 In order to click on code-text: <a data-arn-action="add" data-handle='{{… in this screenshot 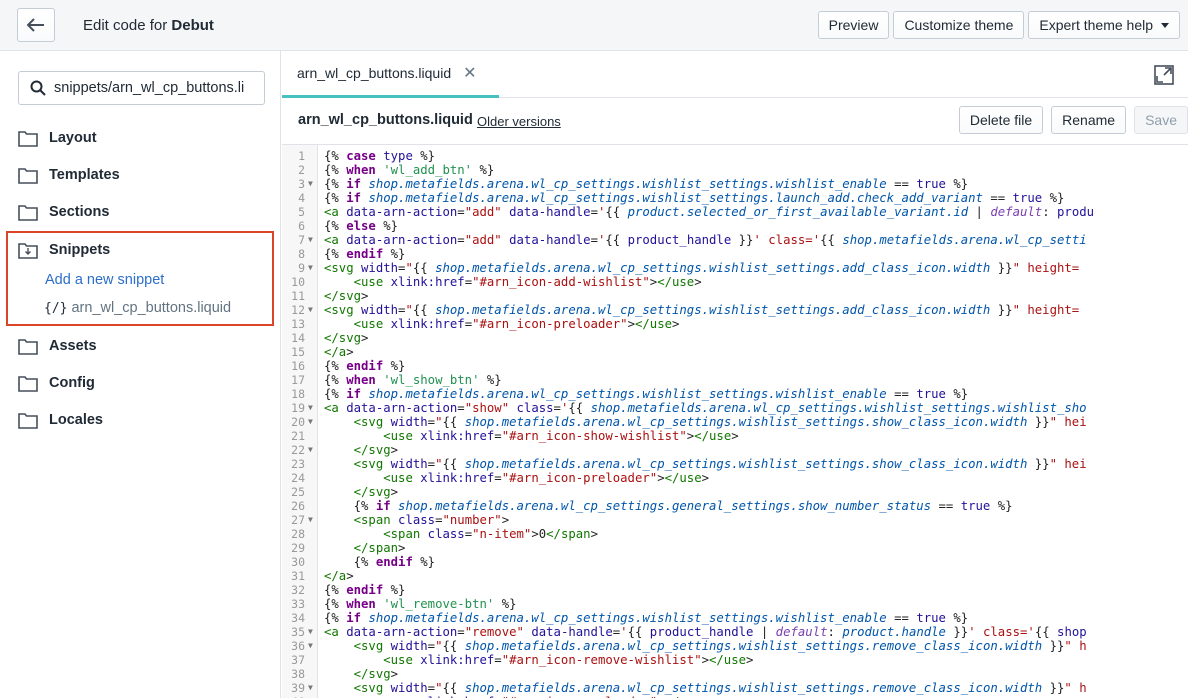, I will do `click(705, 240)`.